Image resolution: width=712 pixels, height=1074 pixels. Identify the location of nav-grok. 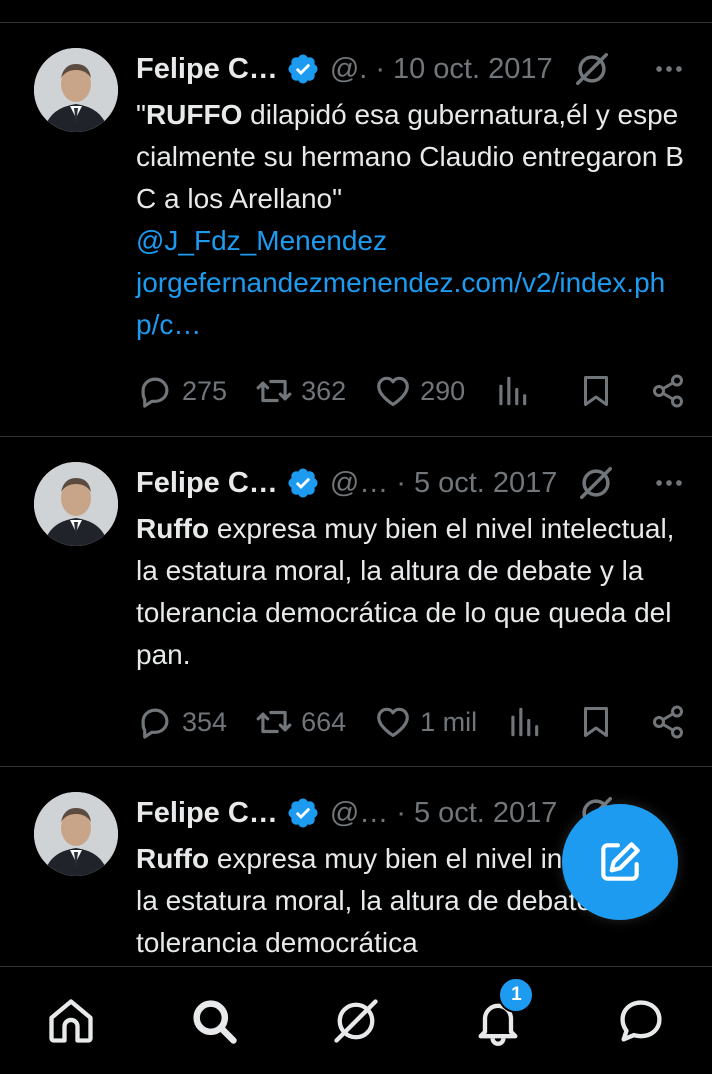
(356, 1021).